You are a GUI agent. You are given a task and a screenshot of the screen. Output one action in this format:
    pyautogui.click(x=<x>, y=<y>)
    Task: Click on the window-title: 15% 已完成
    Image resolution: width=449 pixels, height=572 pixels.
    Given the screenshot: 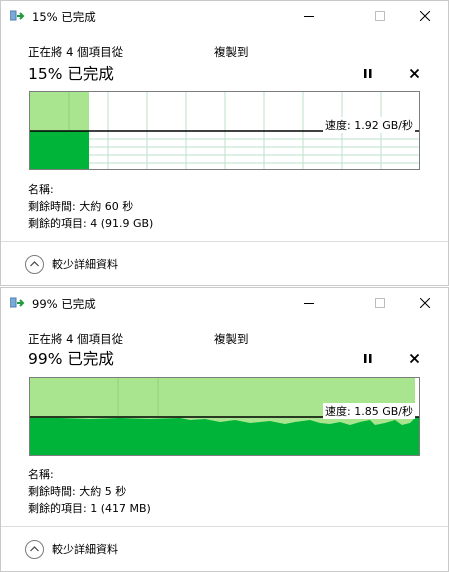 What is the action you would take?
    pyautogui.click(x=64, y=17)
    